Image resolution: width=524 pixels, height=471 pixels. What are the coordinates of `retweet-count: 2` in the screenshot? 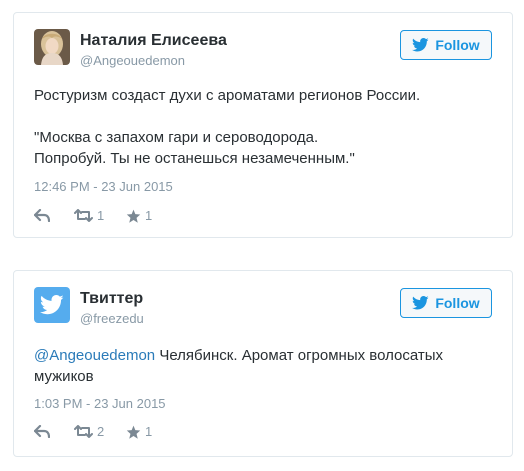 It's located at (101, 431).